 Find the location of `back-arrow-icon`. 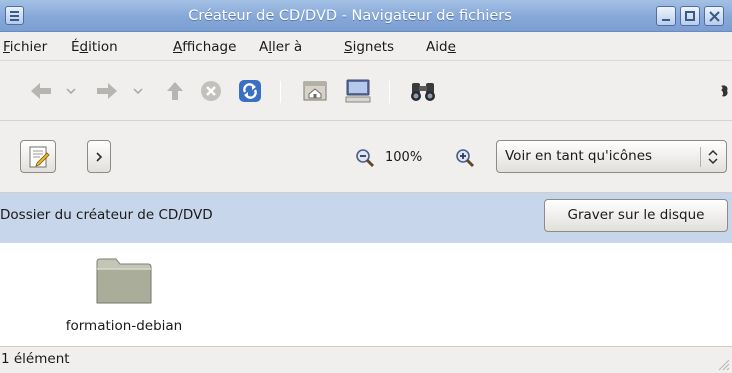

back-arrow-icon is located at coordinates (41, 91).